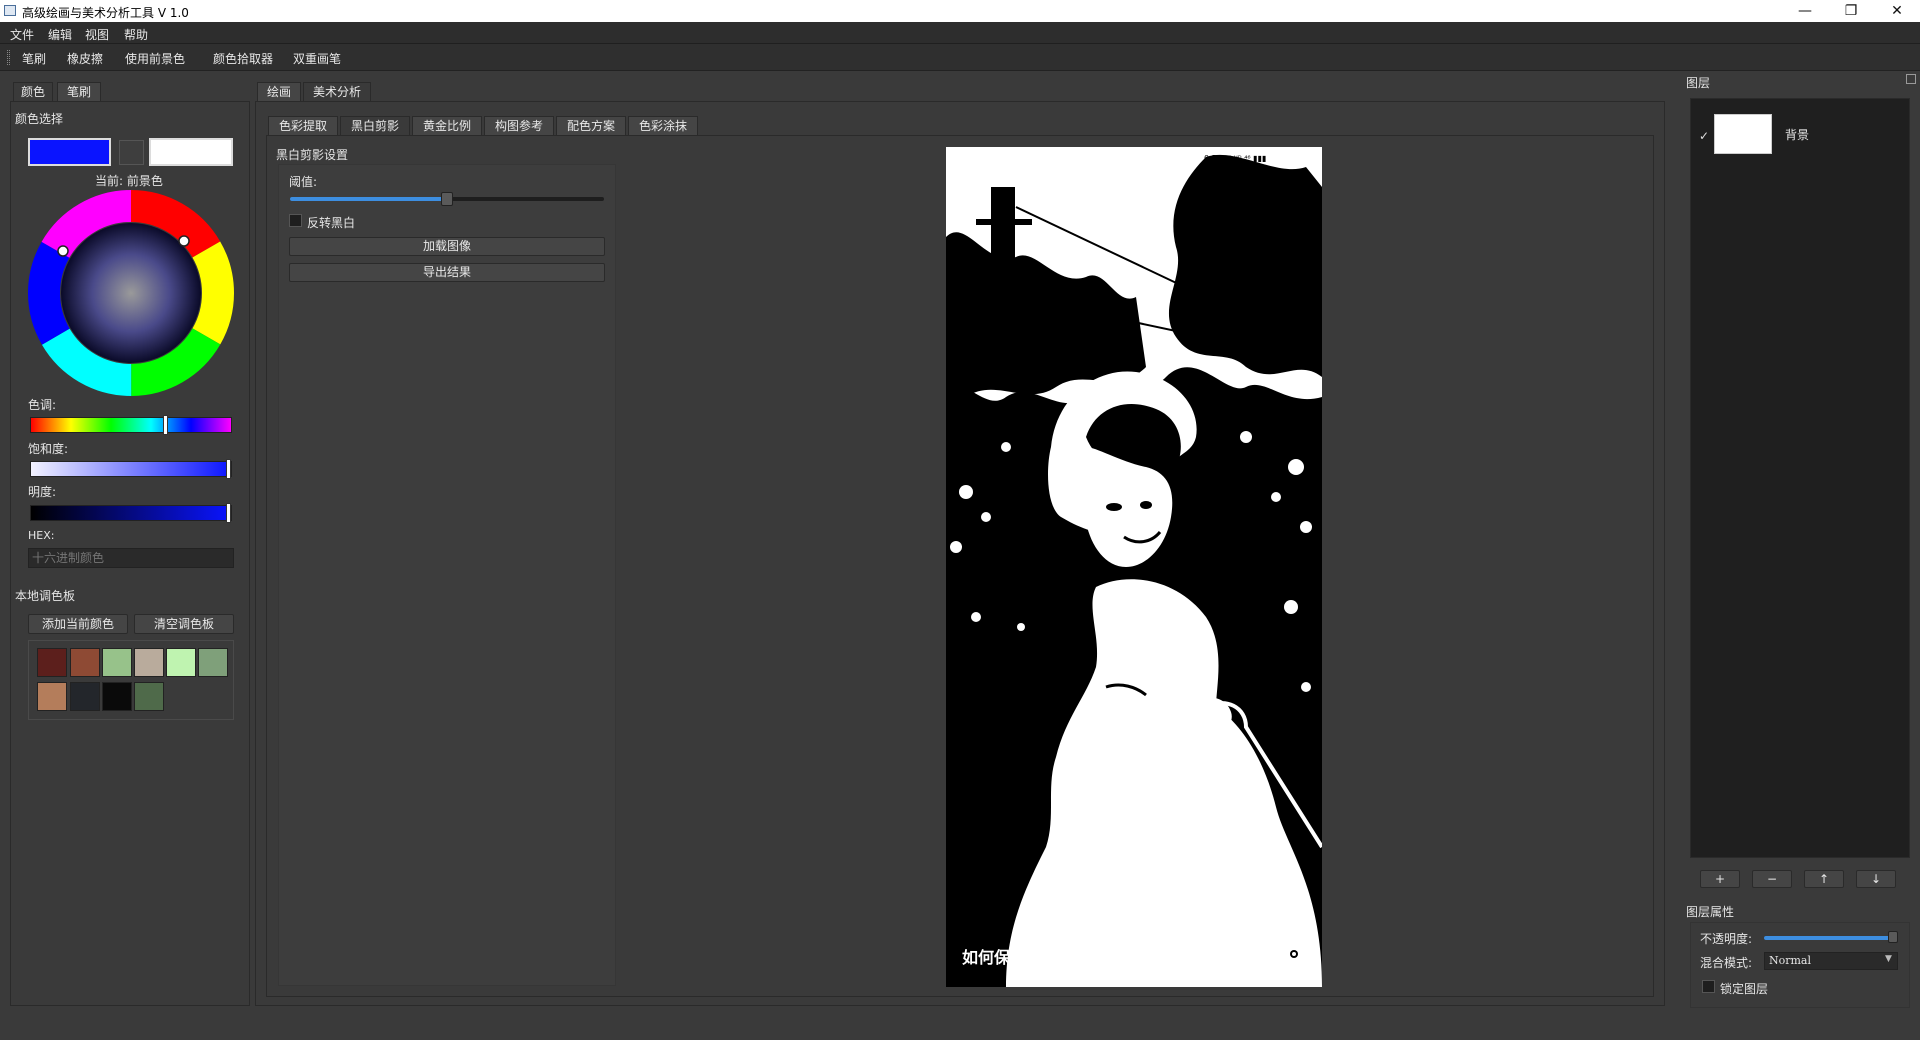  What do you see at coordinates (1851, 11) in the screenshot?
I see `restore-button: ❐` at bounding box center [1851, 11].